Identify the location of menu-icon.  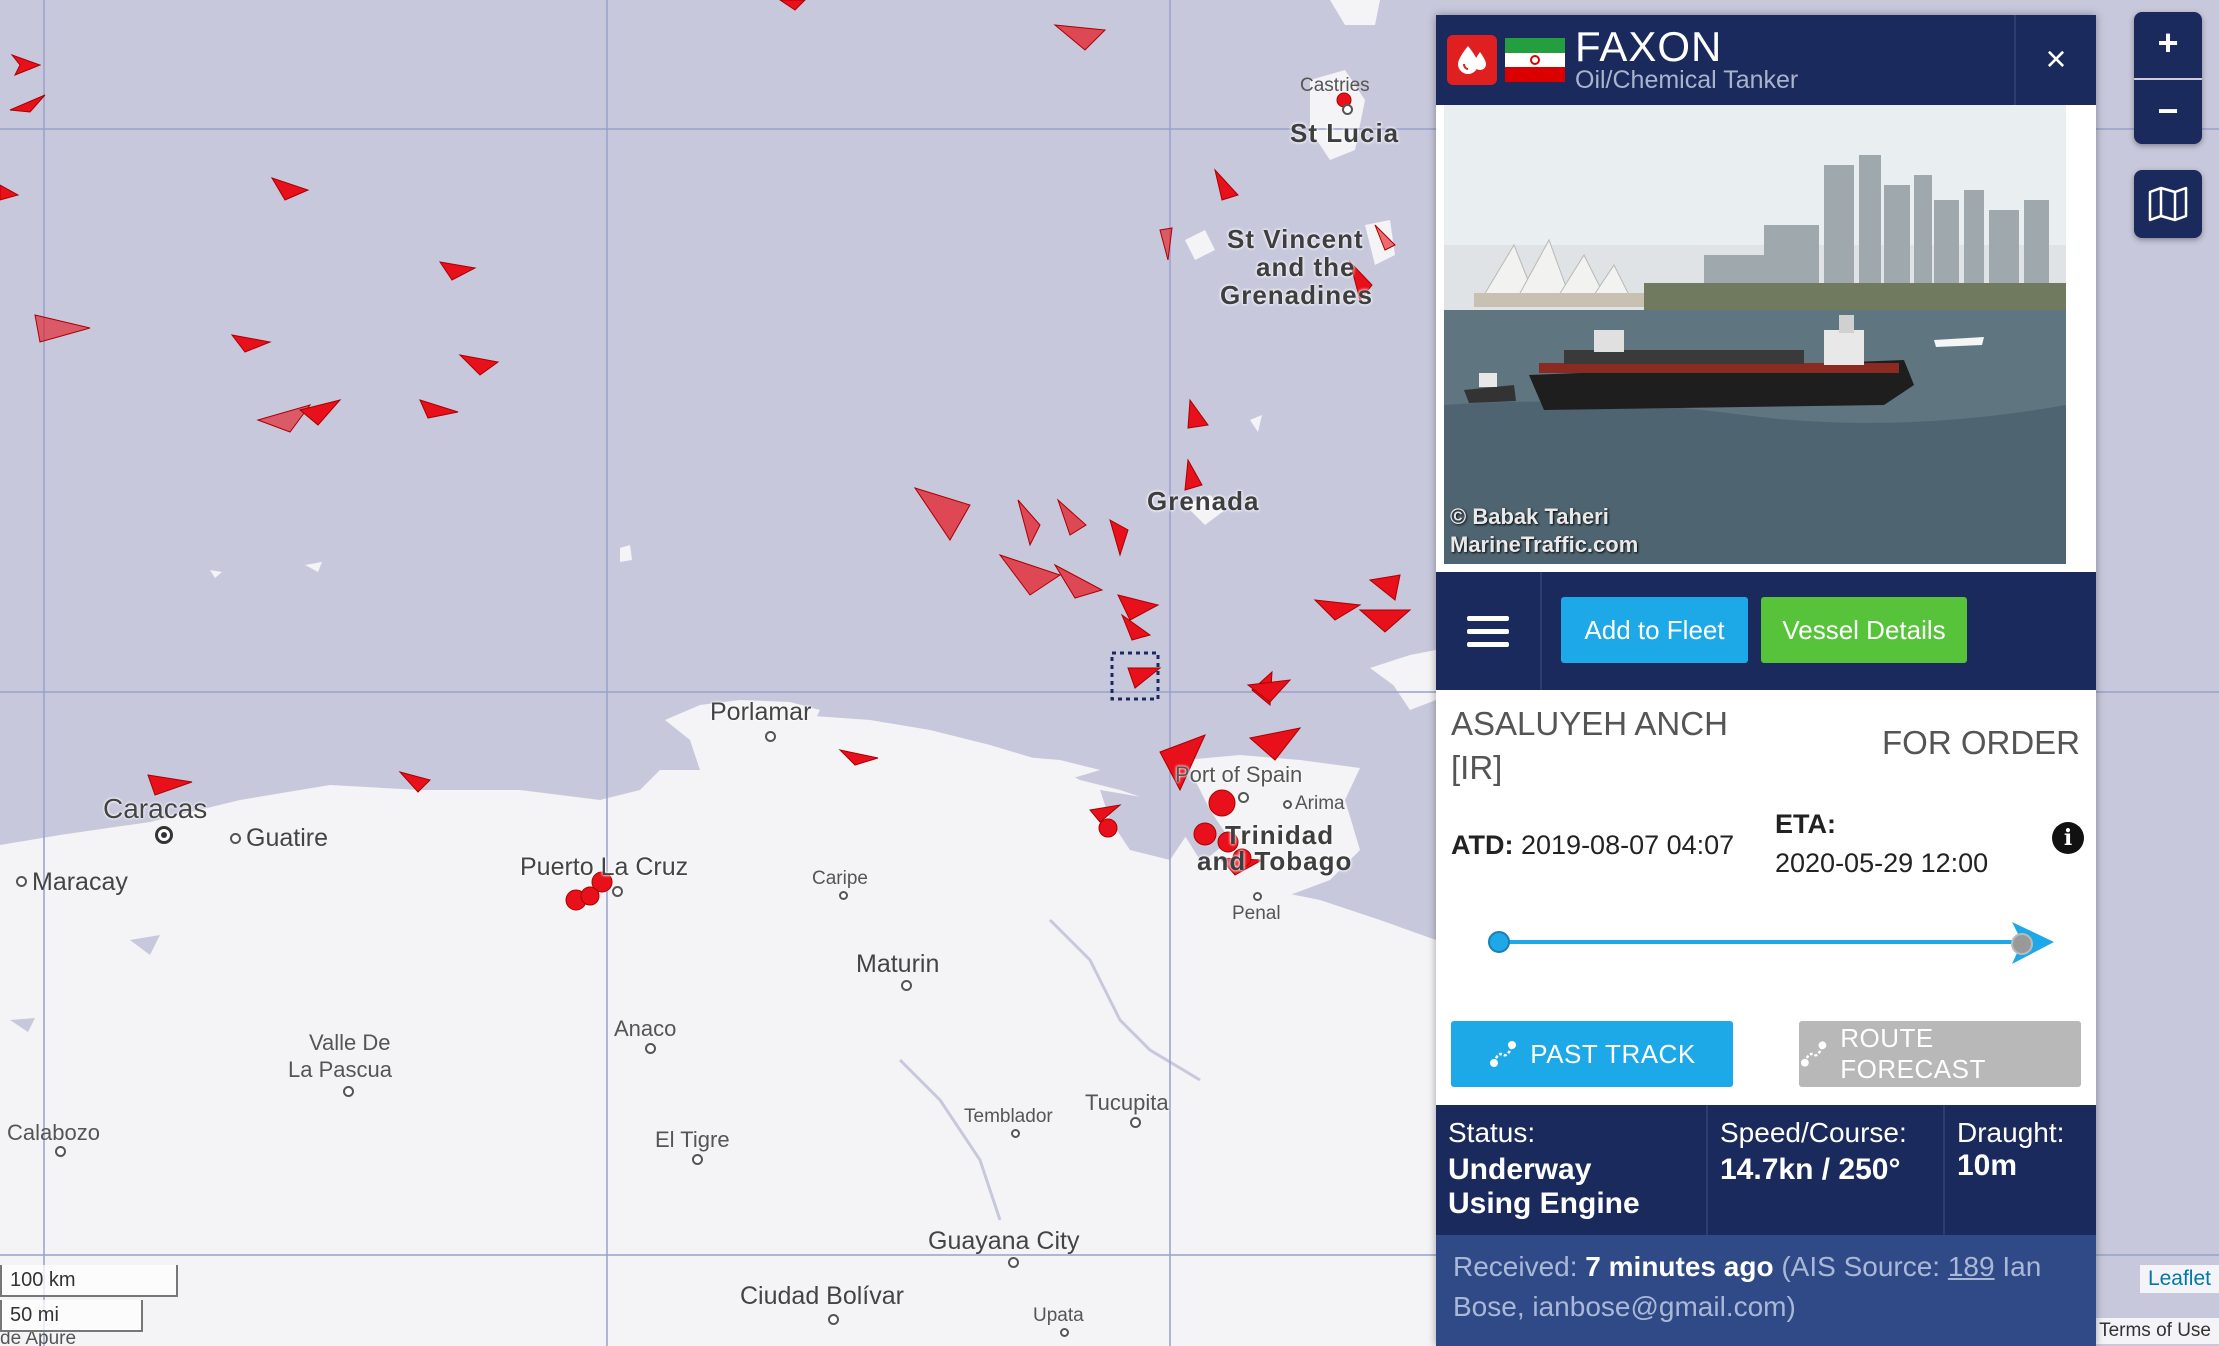
(1489, 631).